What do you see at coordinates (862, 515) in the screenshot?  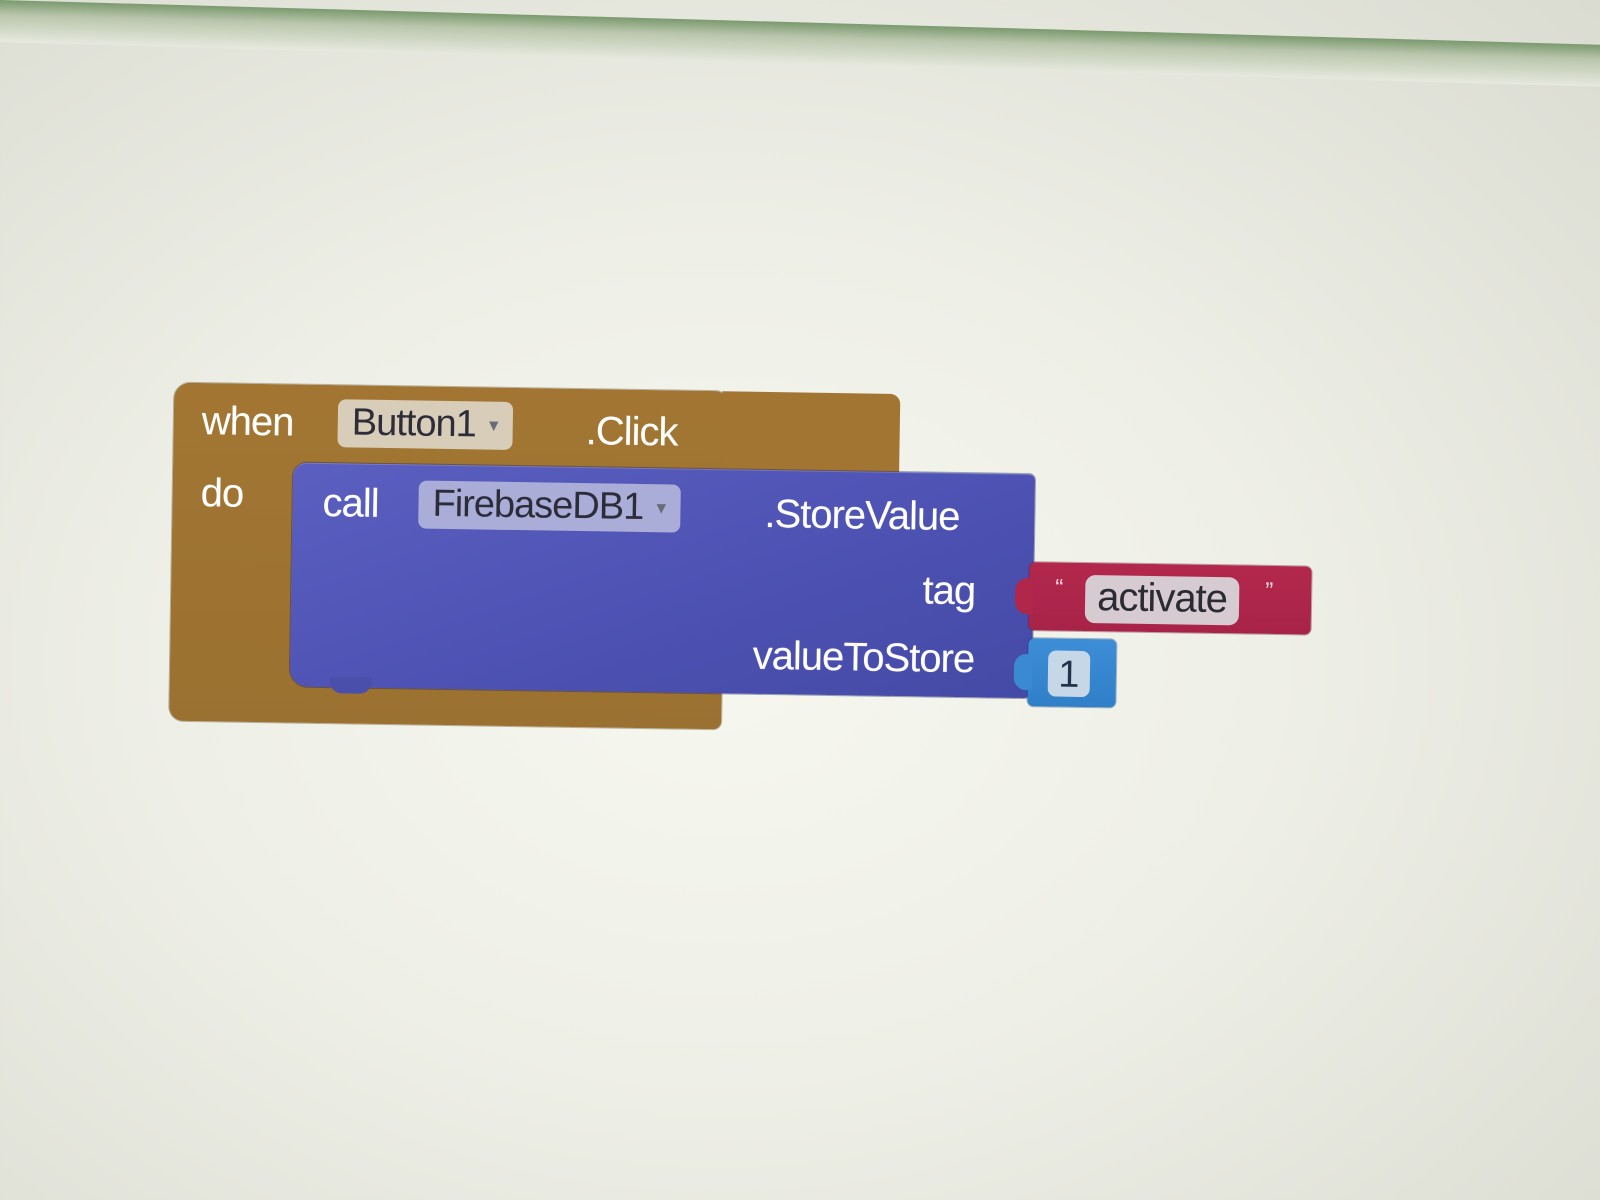 I see `method-name: .StoreValue` at bounding box center [862, 515].